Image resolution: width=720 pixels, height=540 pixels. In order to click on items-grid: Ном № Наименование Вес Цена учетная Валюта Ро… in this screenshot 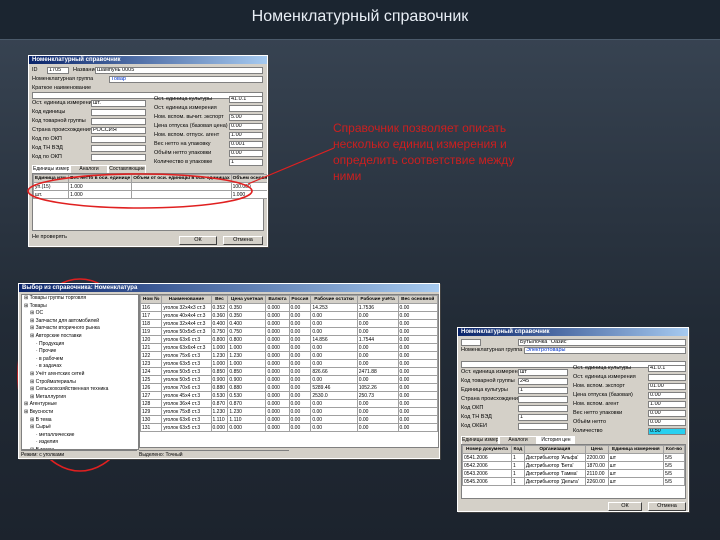, I will do `click(289, 363)`.